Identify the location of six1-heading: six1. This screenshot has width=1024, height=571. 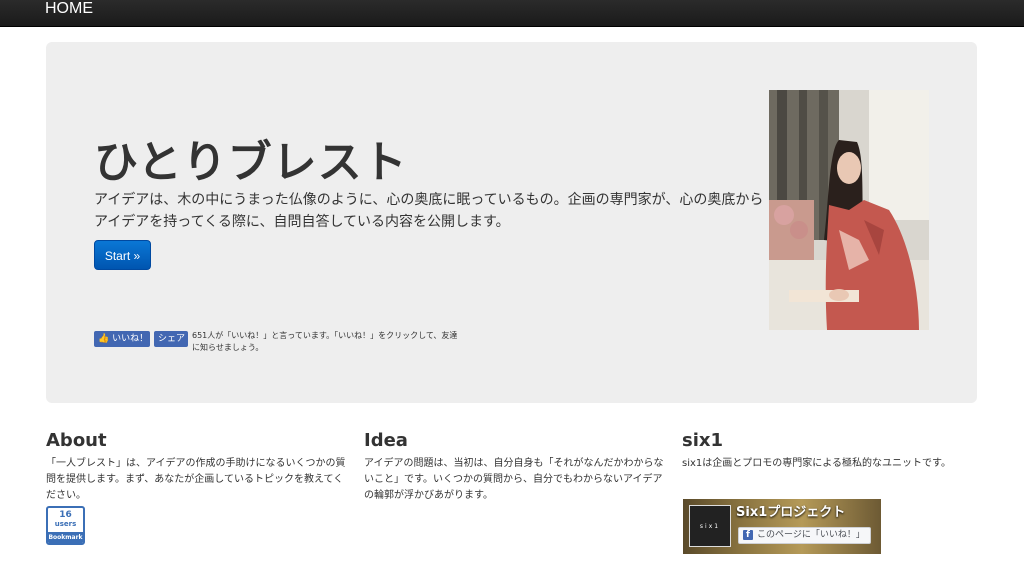
(703, 440).